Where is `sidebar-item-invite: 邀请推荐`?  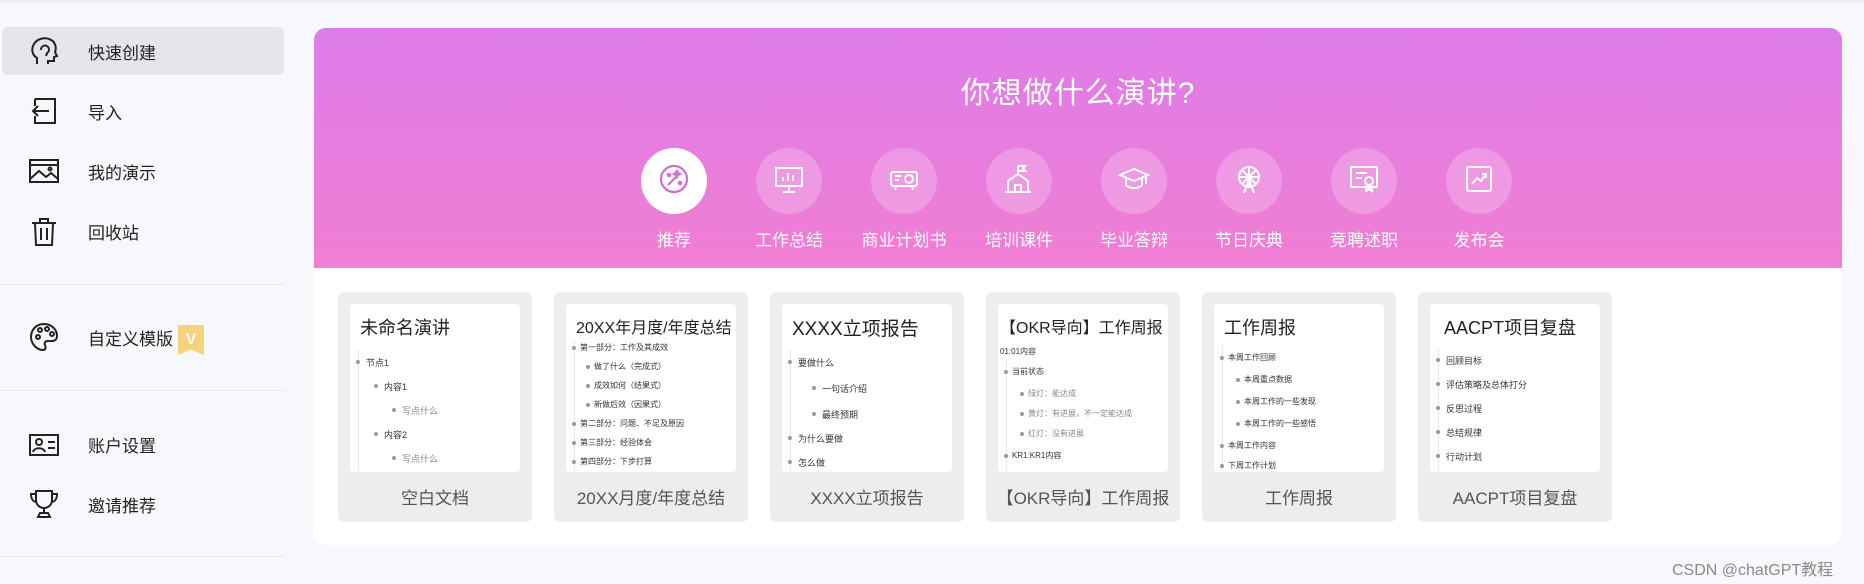
sidebar-item-invite: 邀请推荐 is located at coordinates (143, 504).